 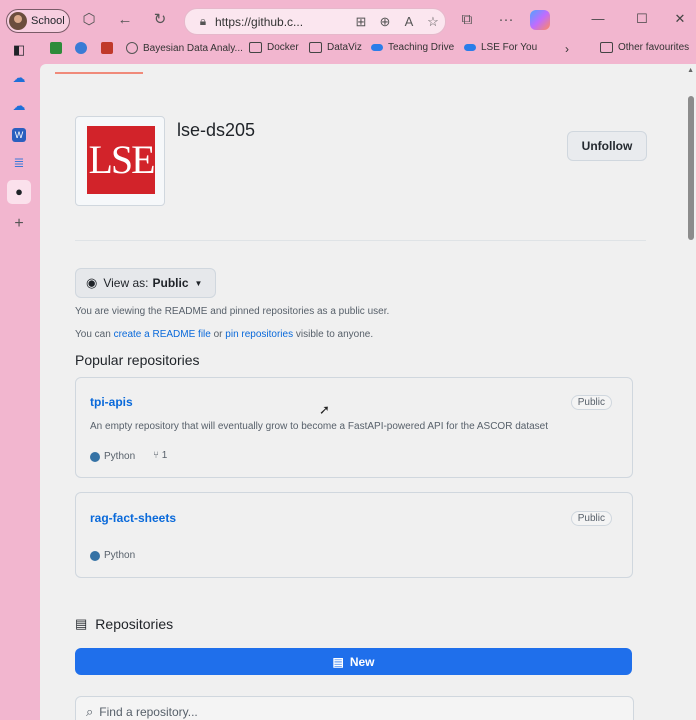 I want to click on tab-actions-icon: ◧, so click(x=19, y=50).